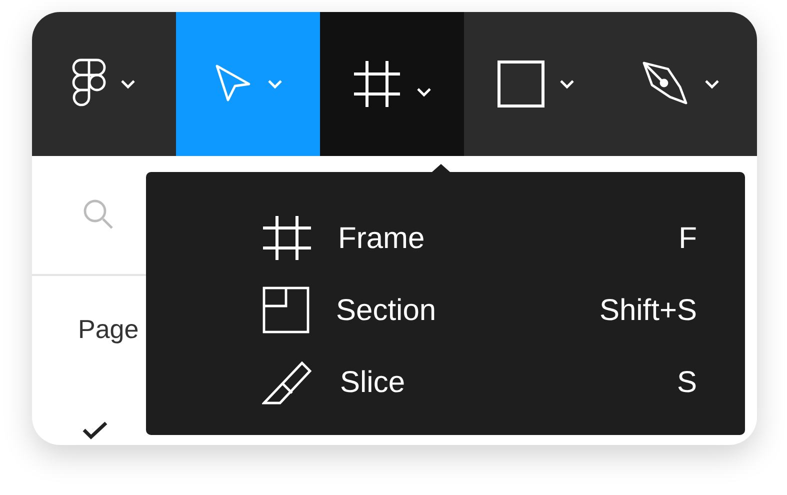 The width and height of the screenshot is (787, 495). Describe the element at coordinates (479, 382) in the screenshot. I see `menu-item: Slice S` at that location.